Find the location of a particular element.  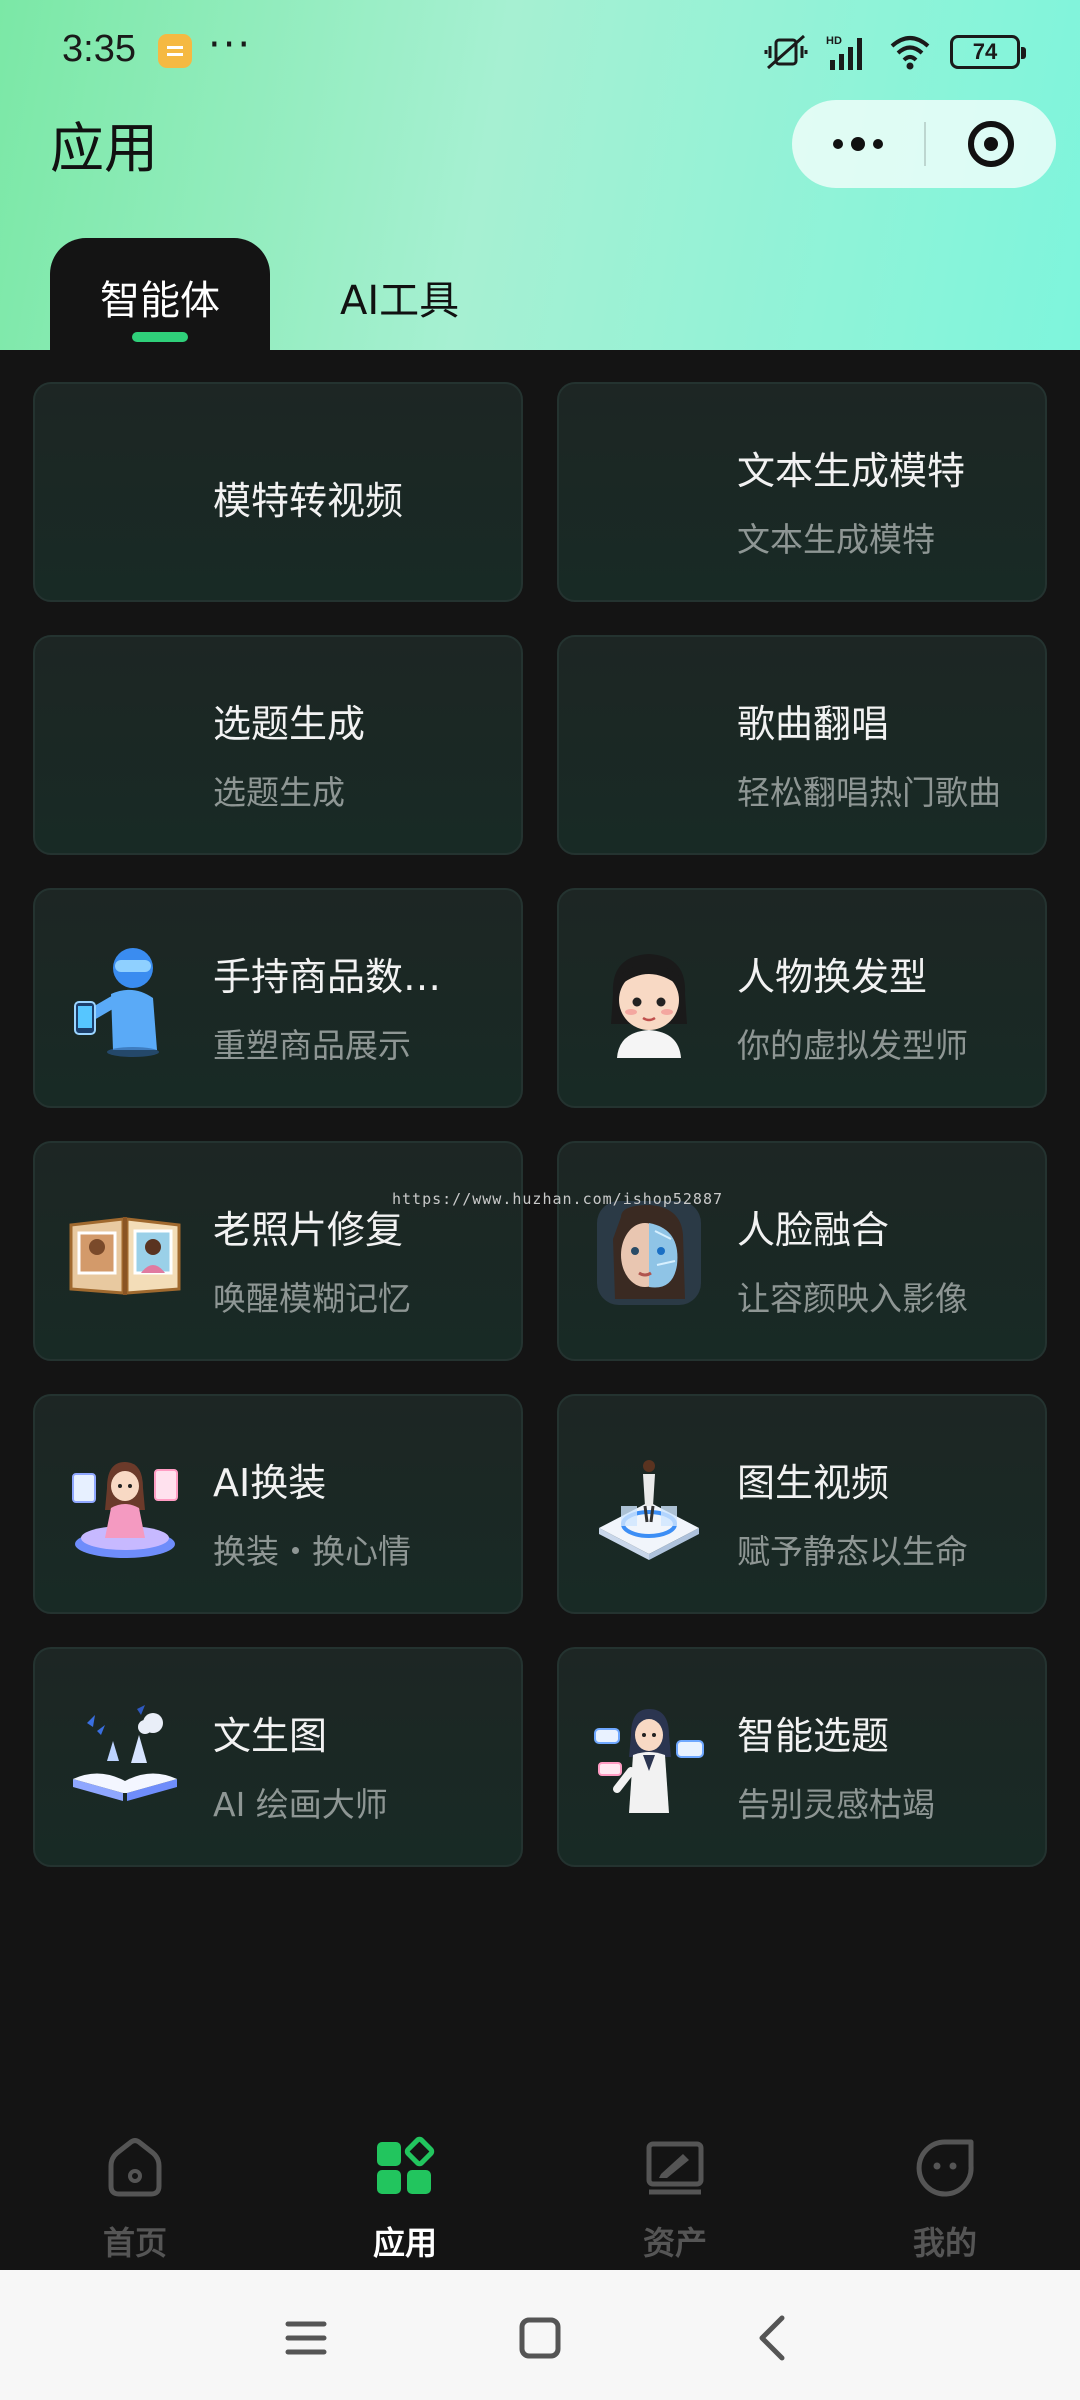

card-text-to-image: 文生图 AI 绘画大师 is located at coordinates (278, 1757).